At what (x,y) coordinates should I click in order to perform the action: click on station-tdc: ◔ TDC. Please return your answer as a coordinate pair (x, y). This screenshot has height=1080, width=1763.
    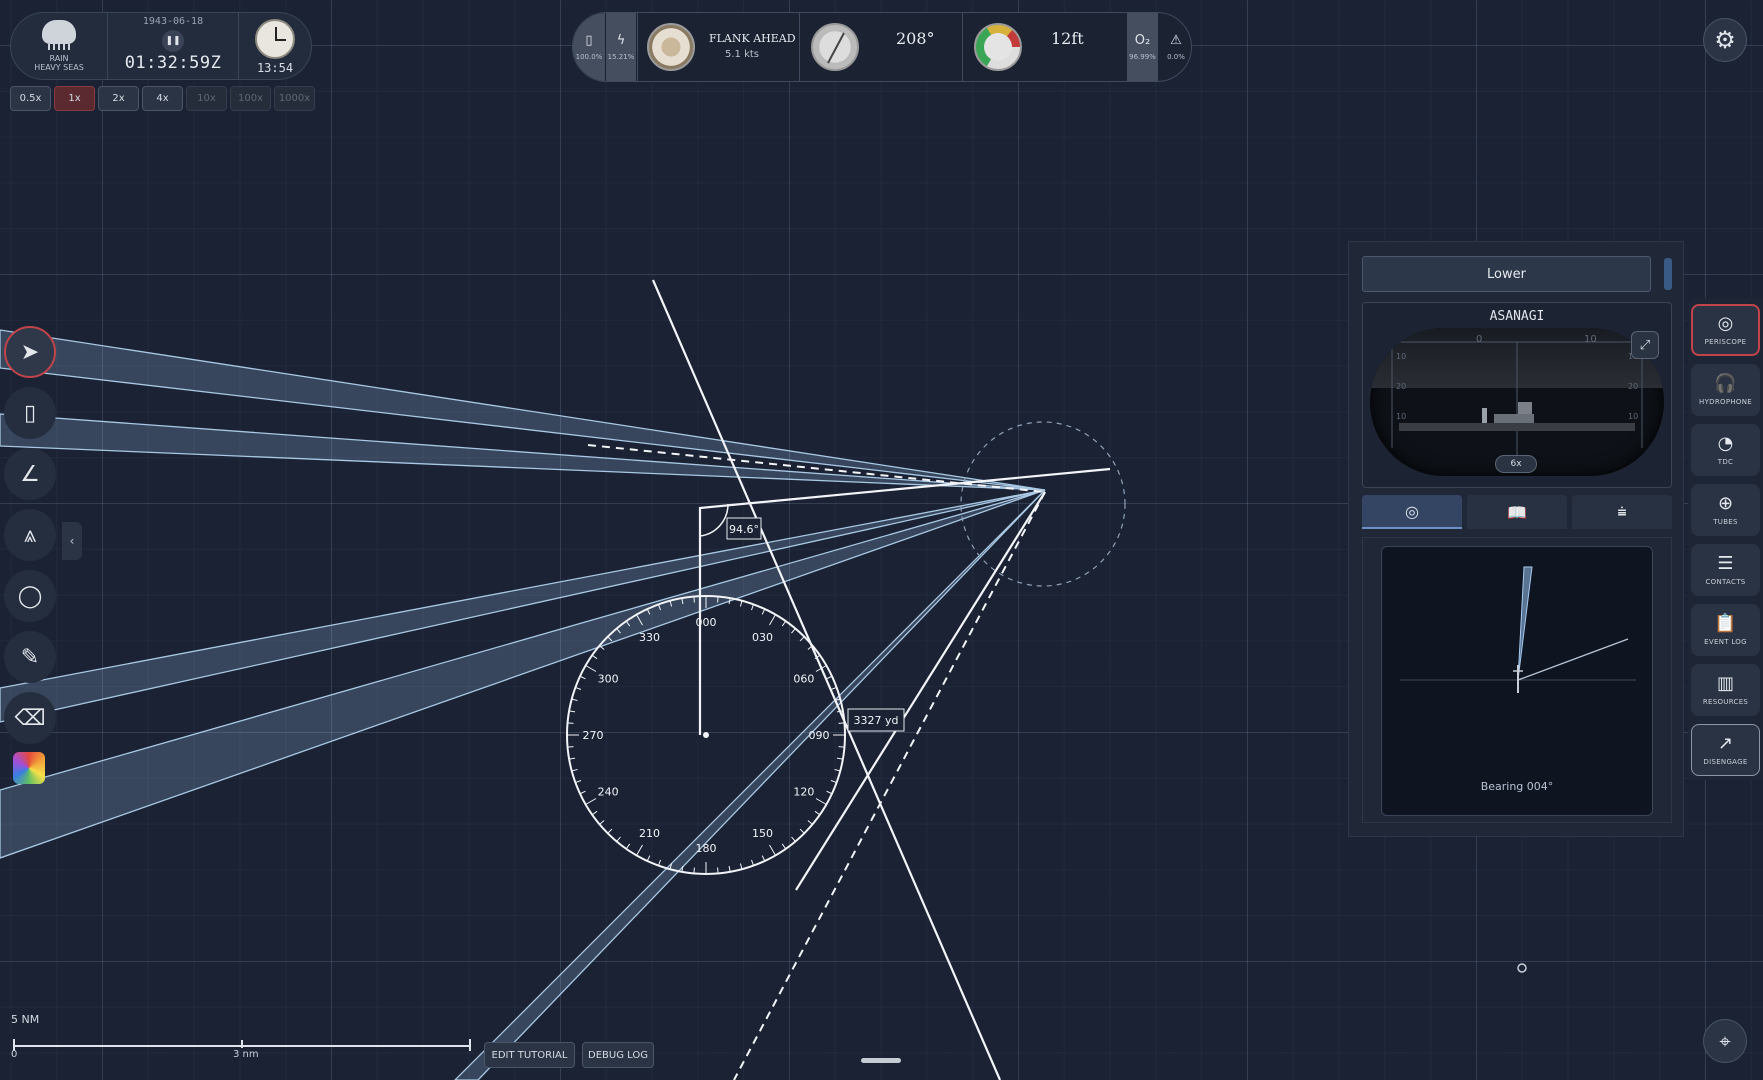
    Looking at the image, I should click on (1725, 450).